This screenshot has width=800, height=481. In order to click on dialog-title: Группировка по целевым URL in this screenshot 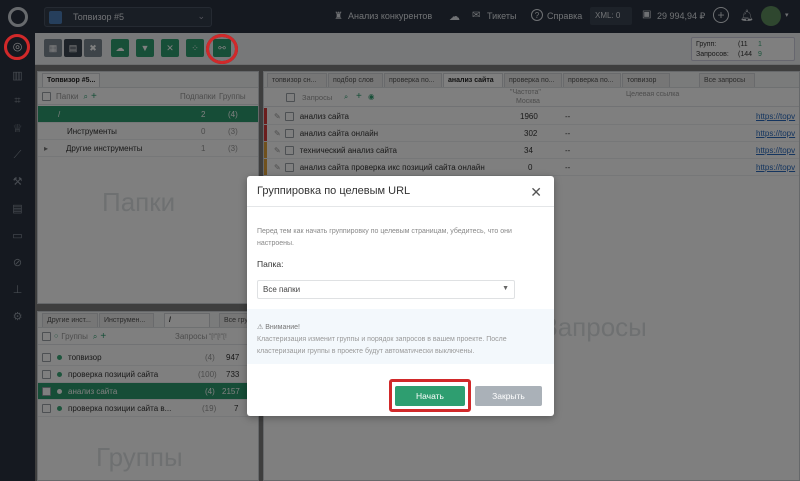, I will do `click(334, 191)`.